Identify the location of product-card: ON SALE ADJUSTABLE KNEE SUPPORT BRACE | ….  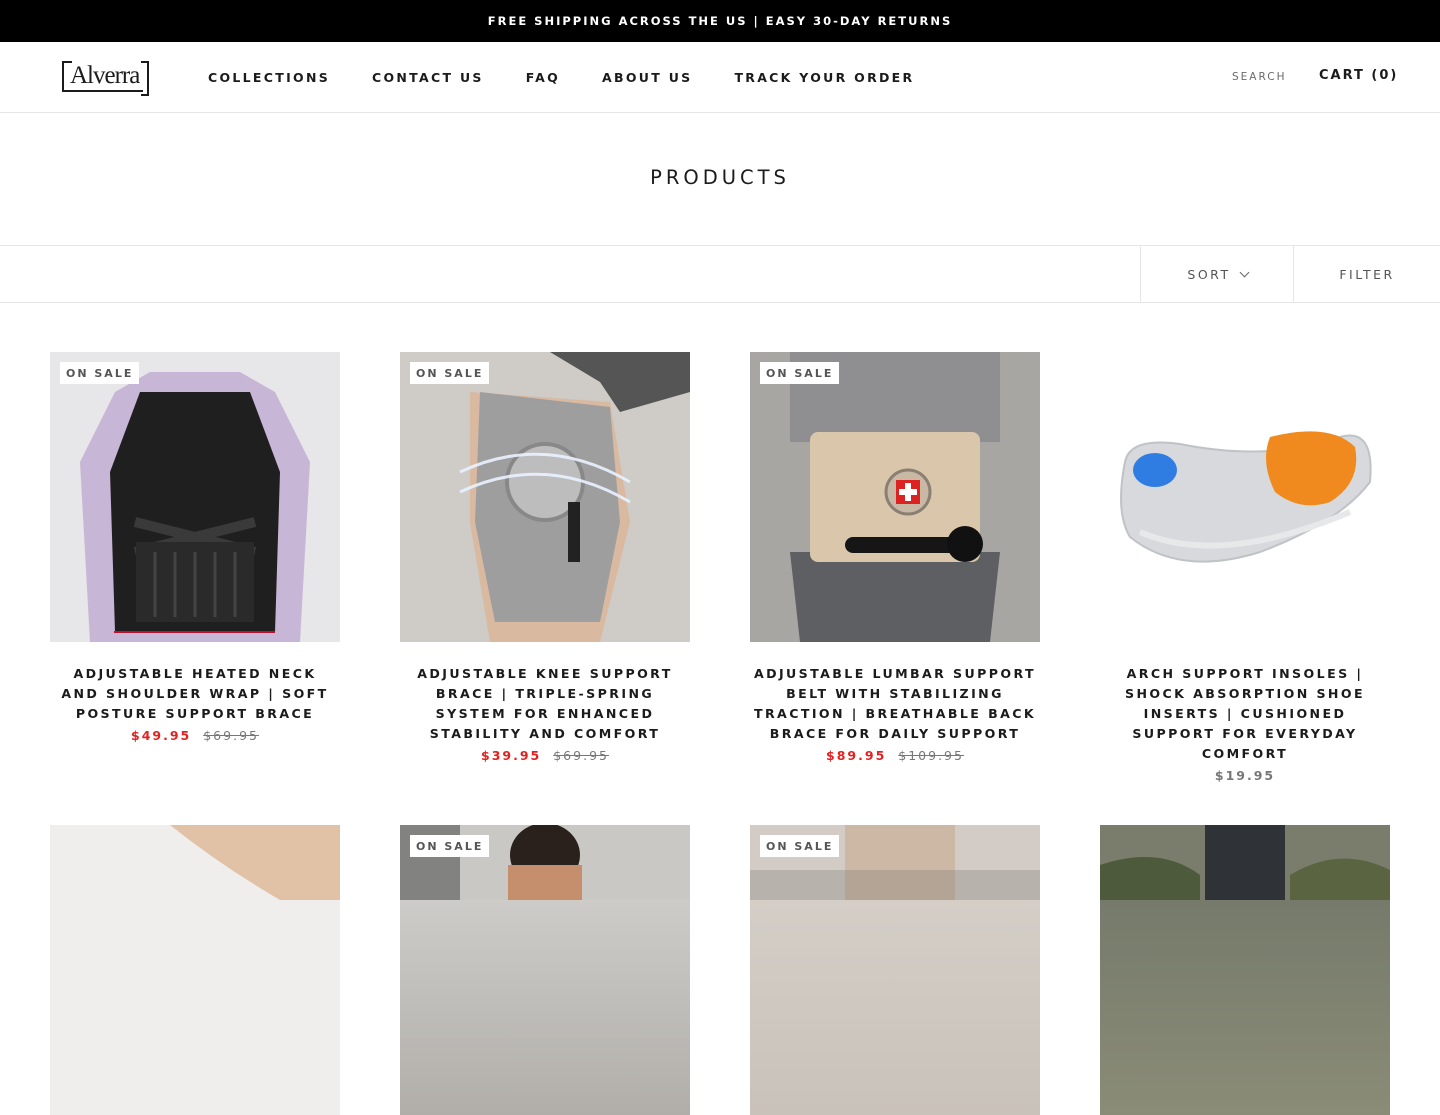
(545, 557).